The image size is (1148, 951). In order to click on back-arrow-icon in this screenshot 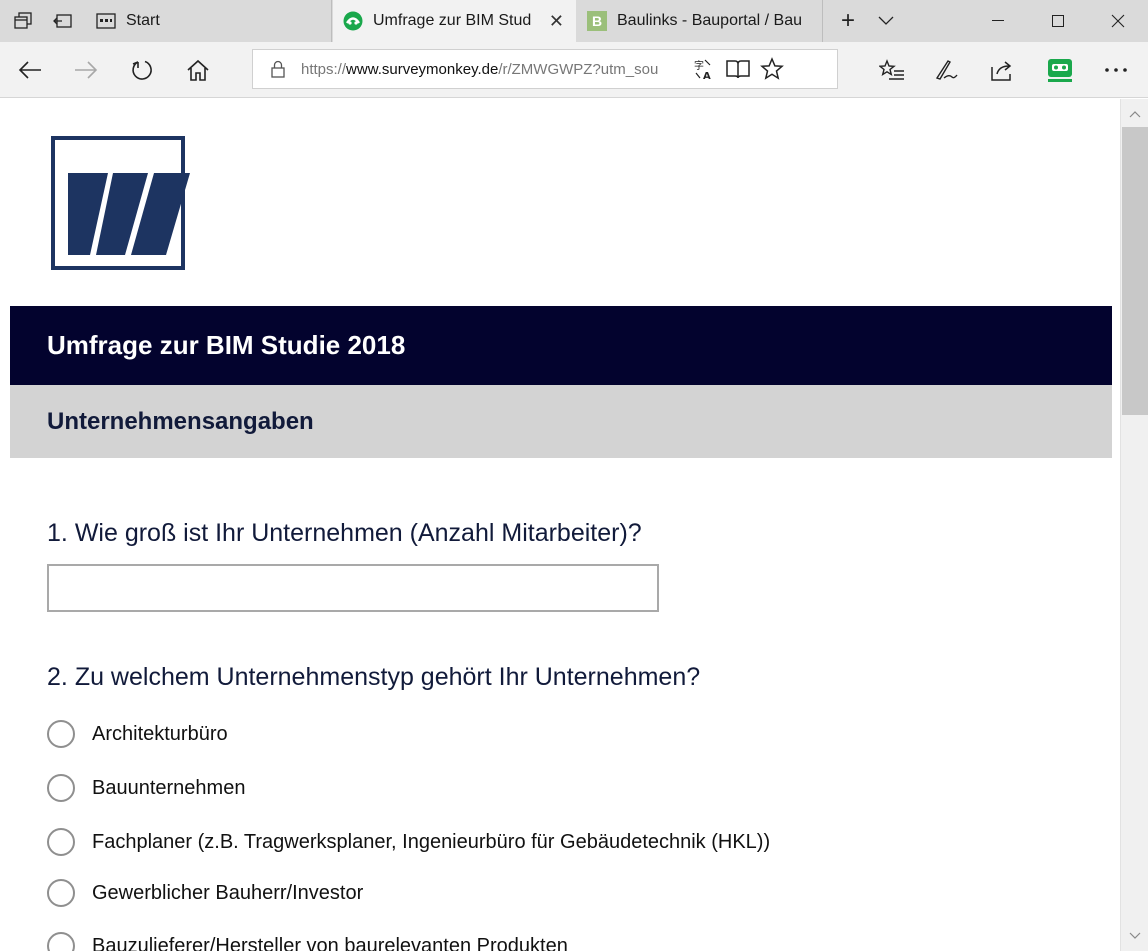, I will do `click(30, 70)`.